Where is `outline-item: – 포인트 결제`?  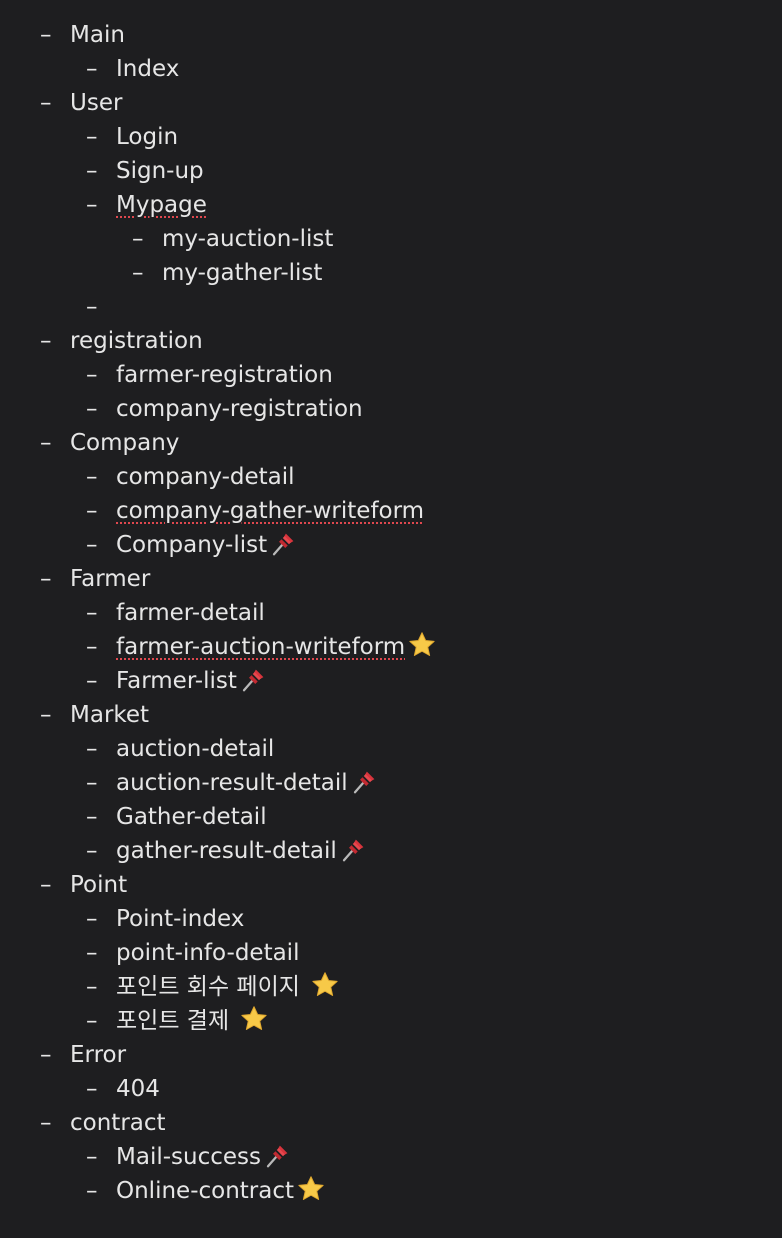
outline-item: – 포인트 결제 is located at coordinates (177, 1021).